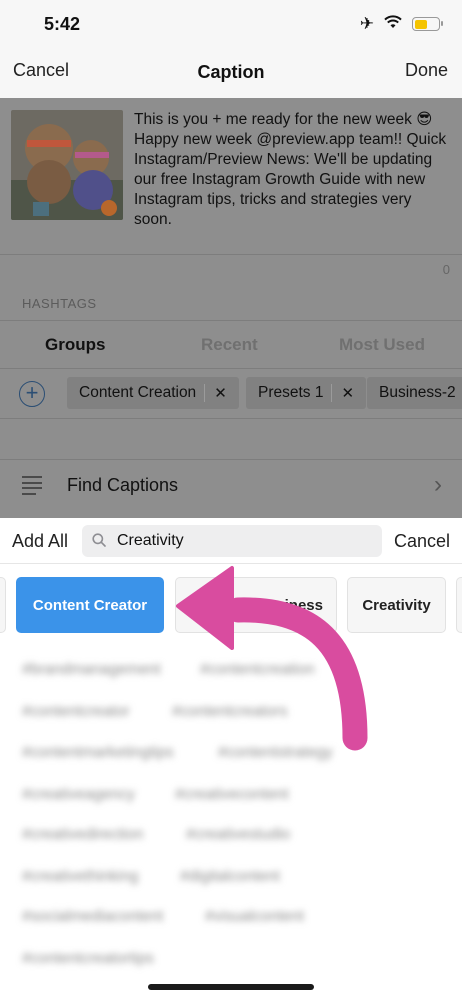 The width and height of the screenshot is (462, 1000). I want to click on hashtag-search-bar: Add All Creativity Cancel, so click(231, 541).